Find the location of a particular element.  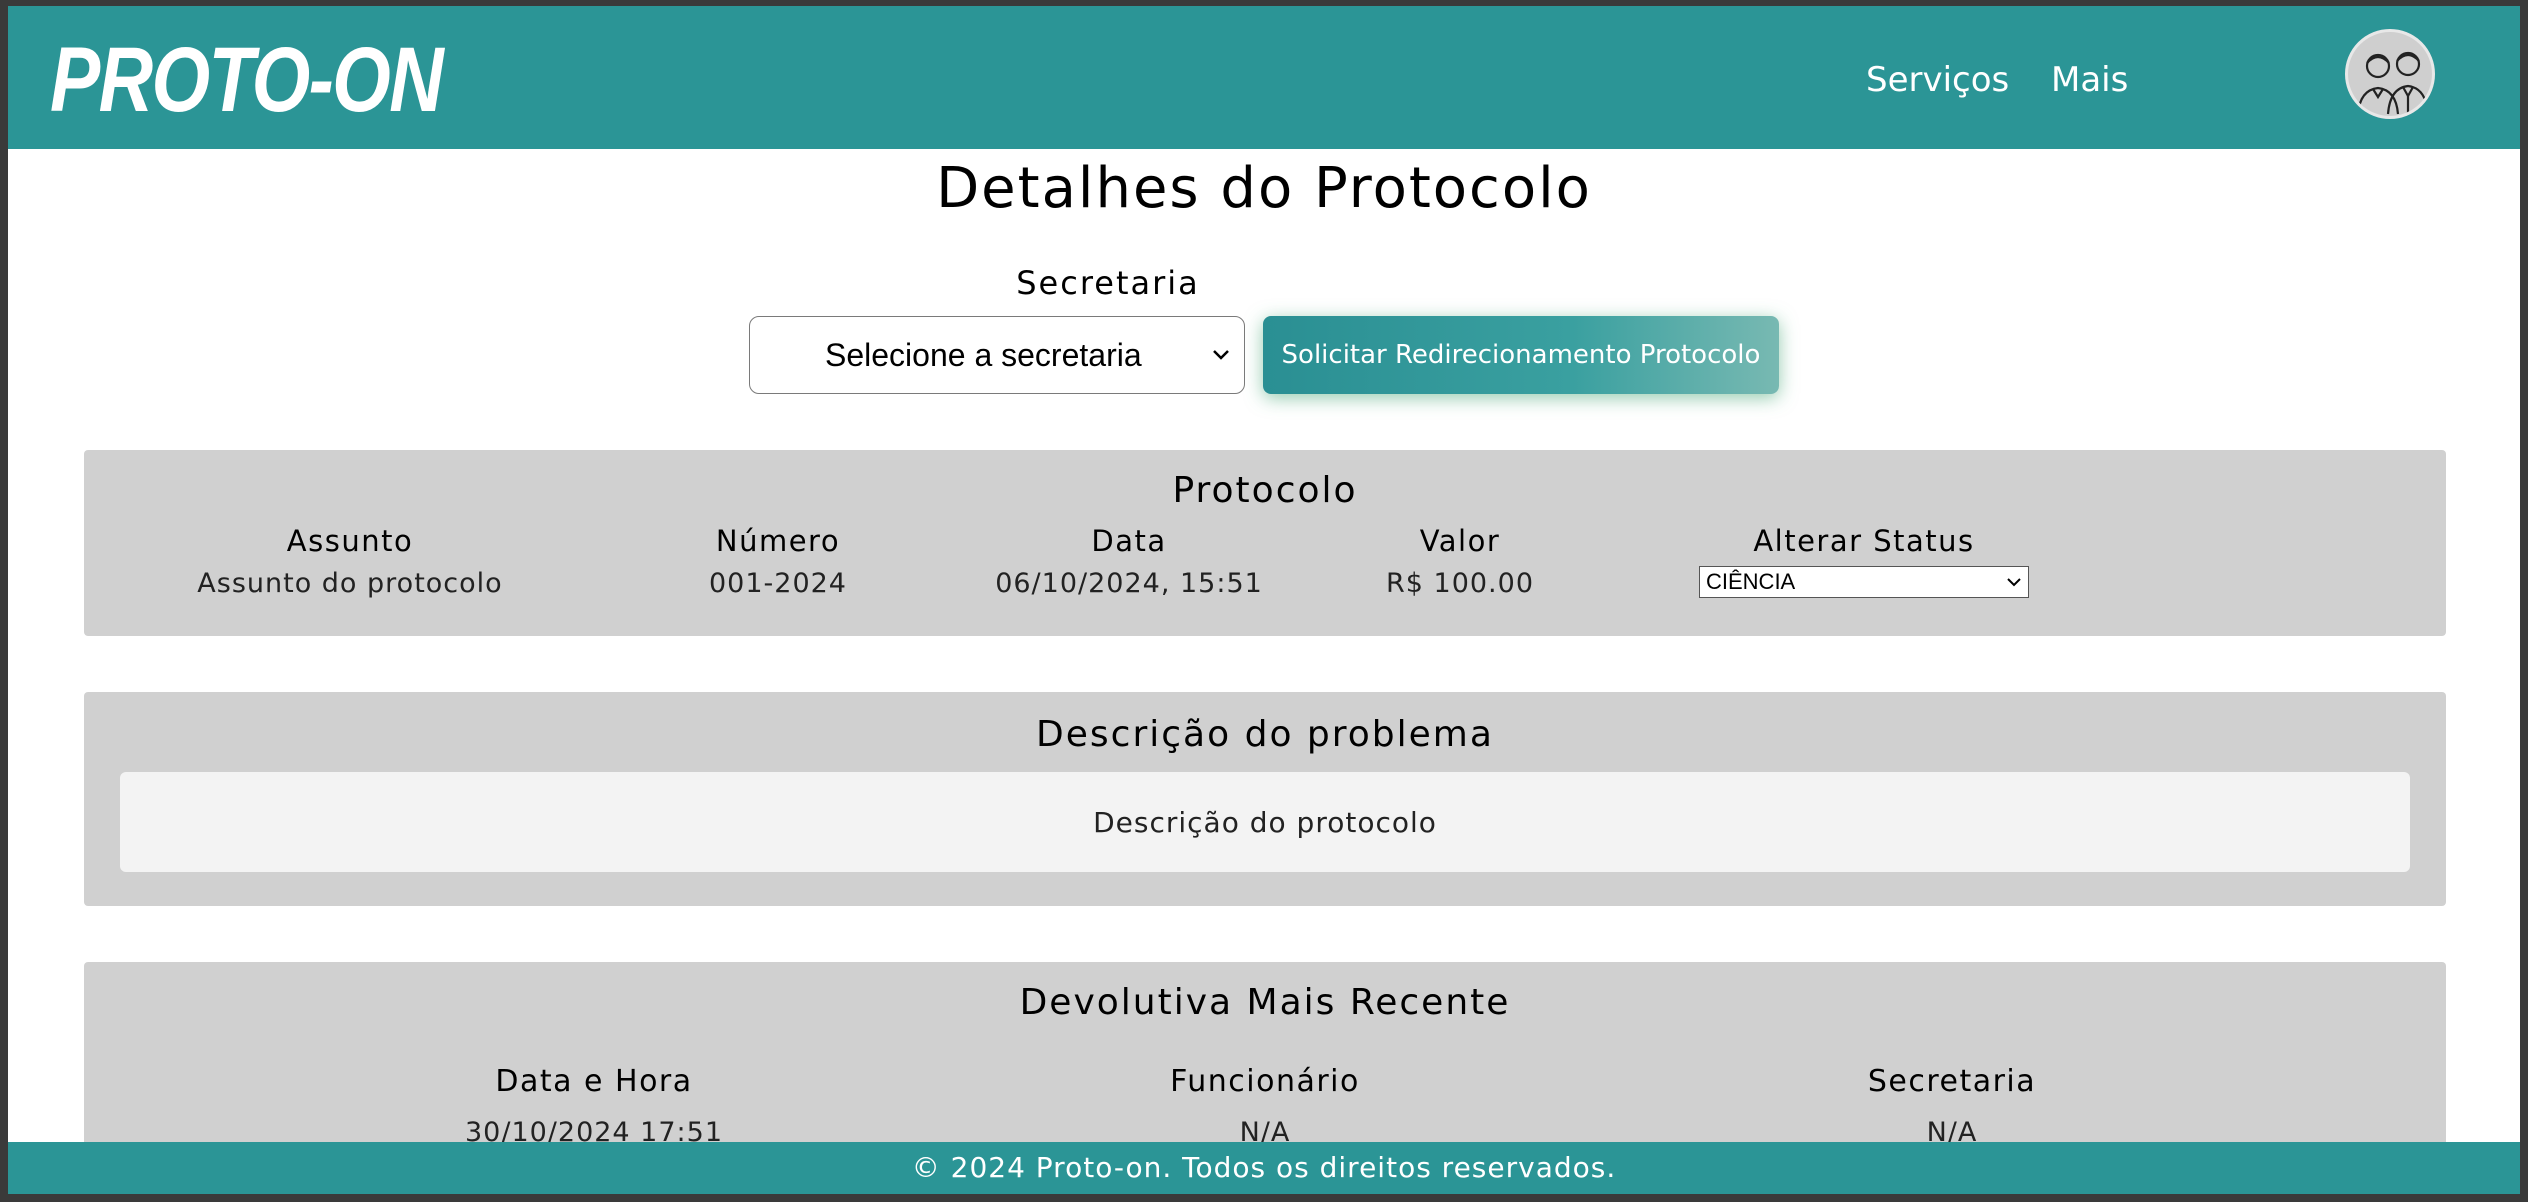

status-select: CIÊNCIA is located at coordinates (1864, 582).